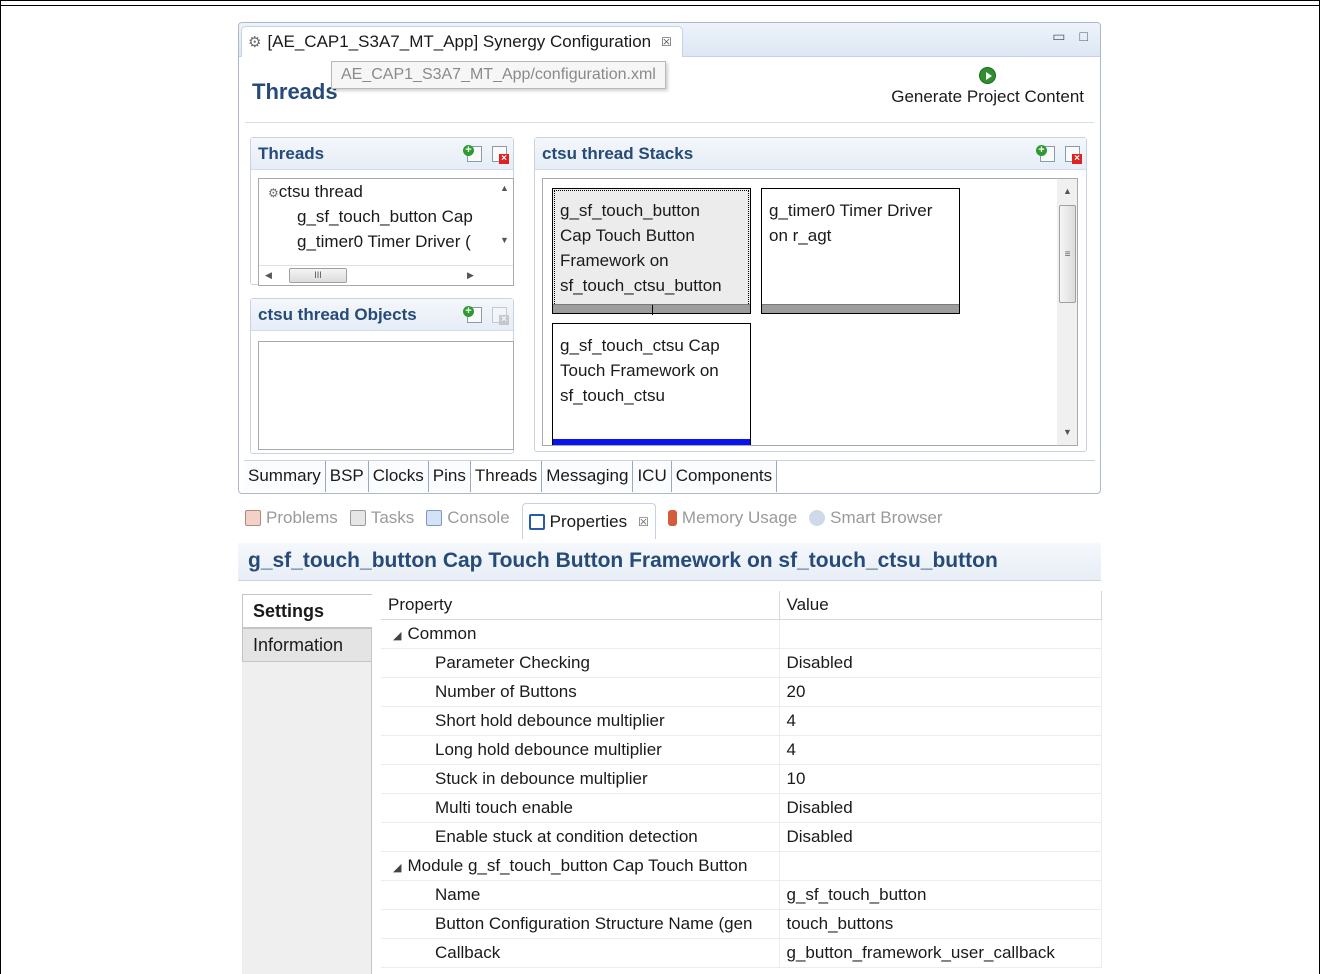 This screenshot has width=1320, height=974. Describe the element at coordinates (940, 953) in the screenshot. I see `value-cell: g_button_framework_user_callback` at that location.